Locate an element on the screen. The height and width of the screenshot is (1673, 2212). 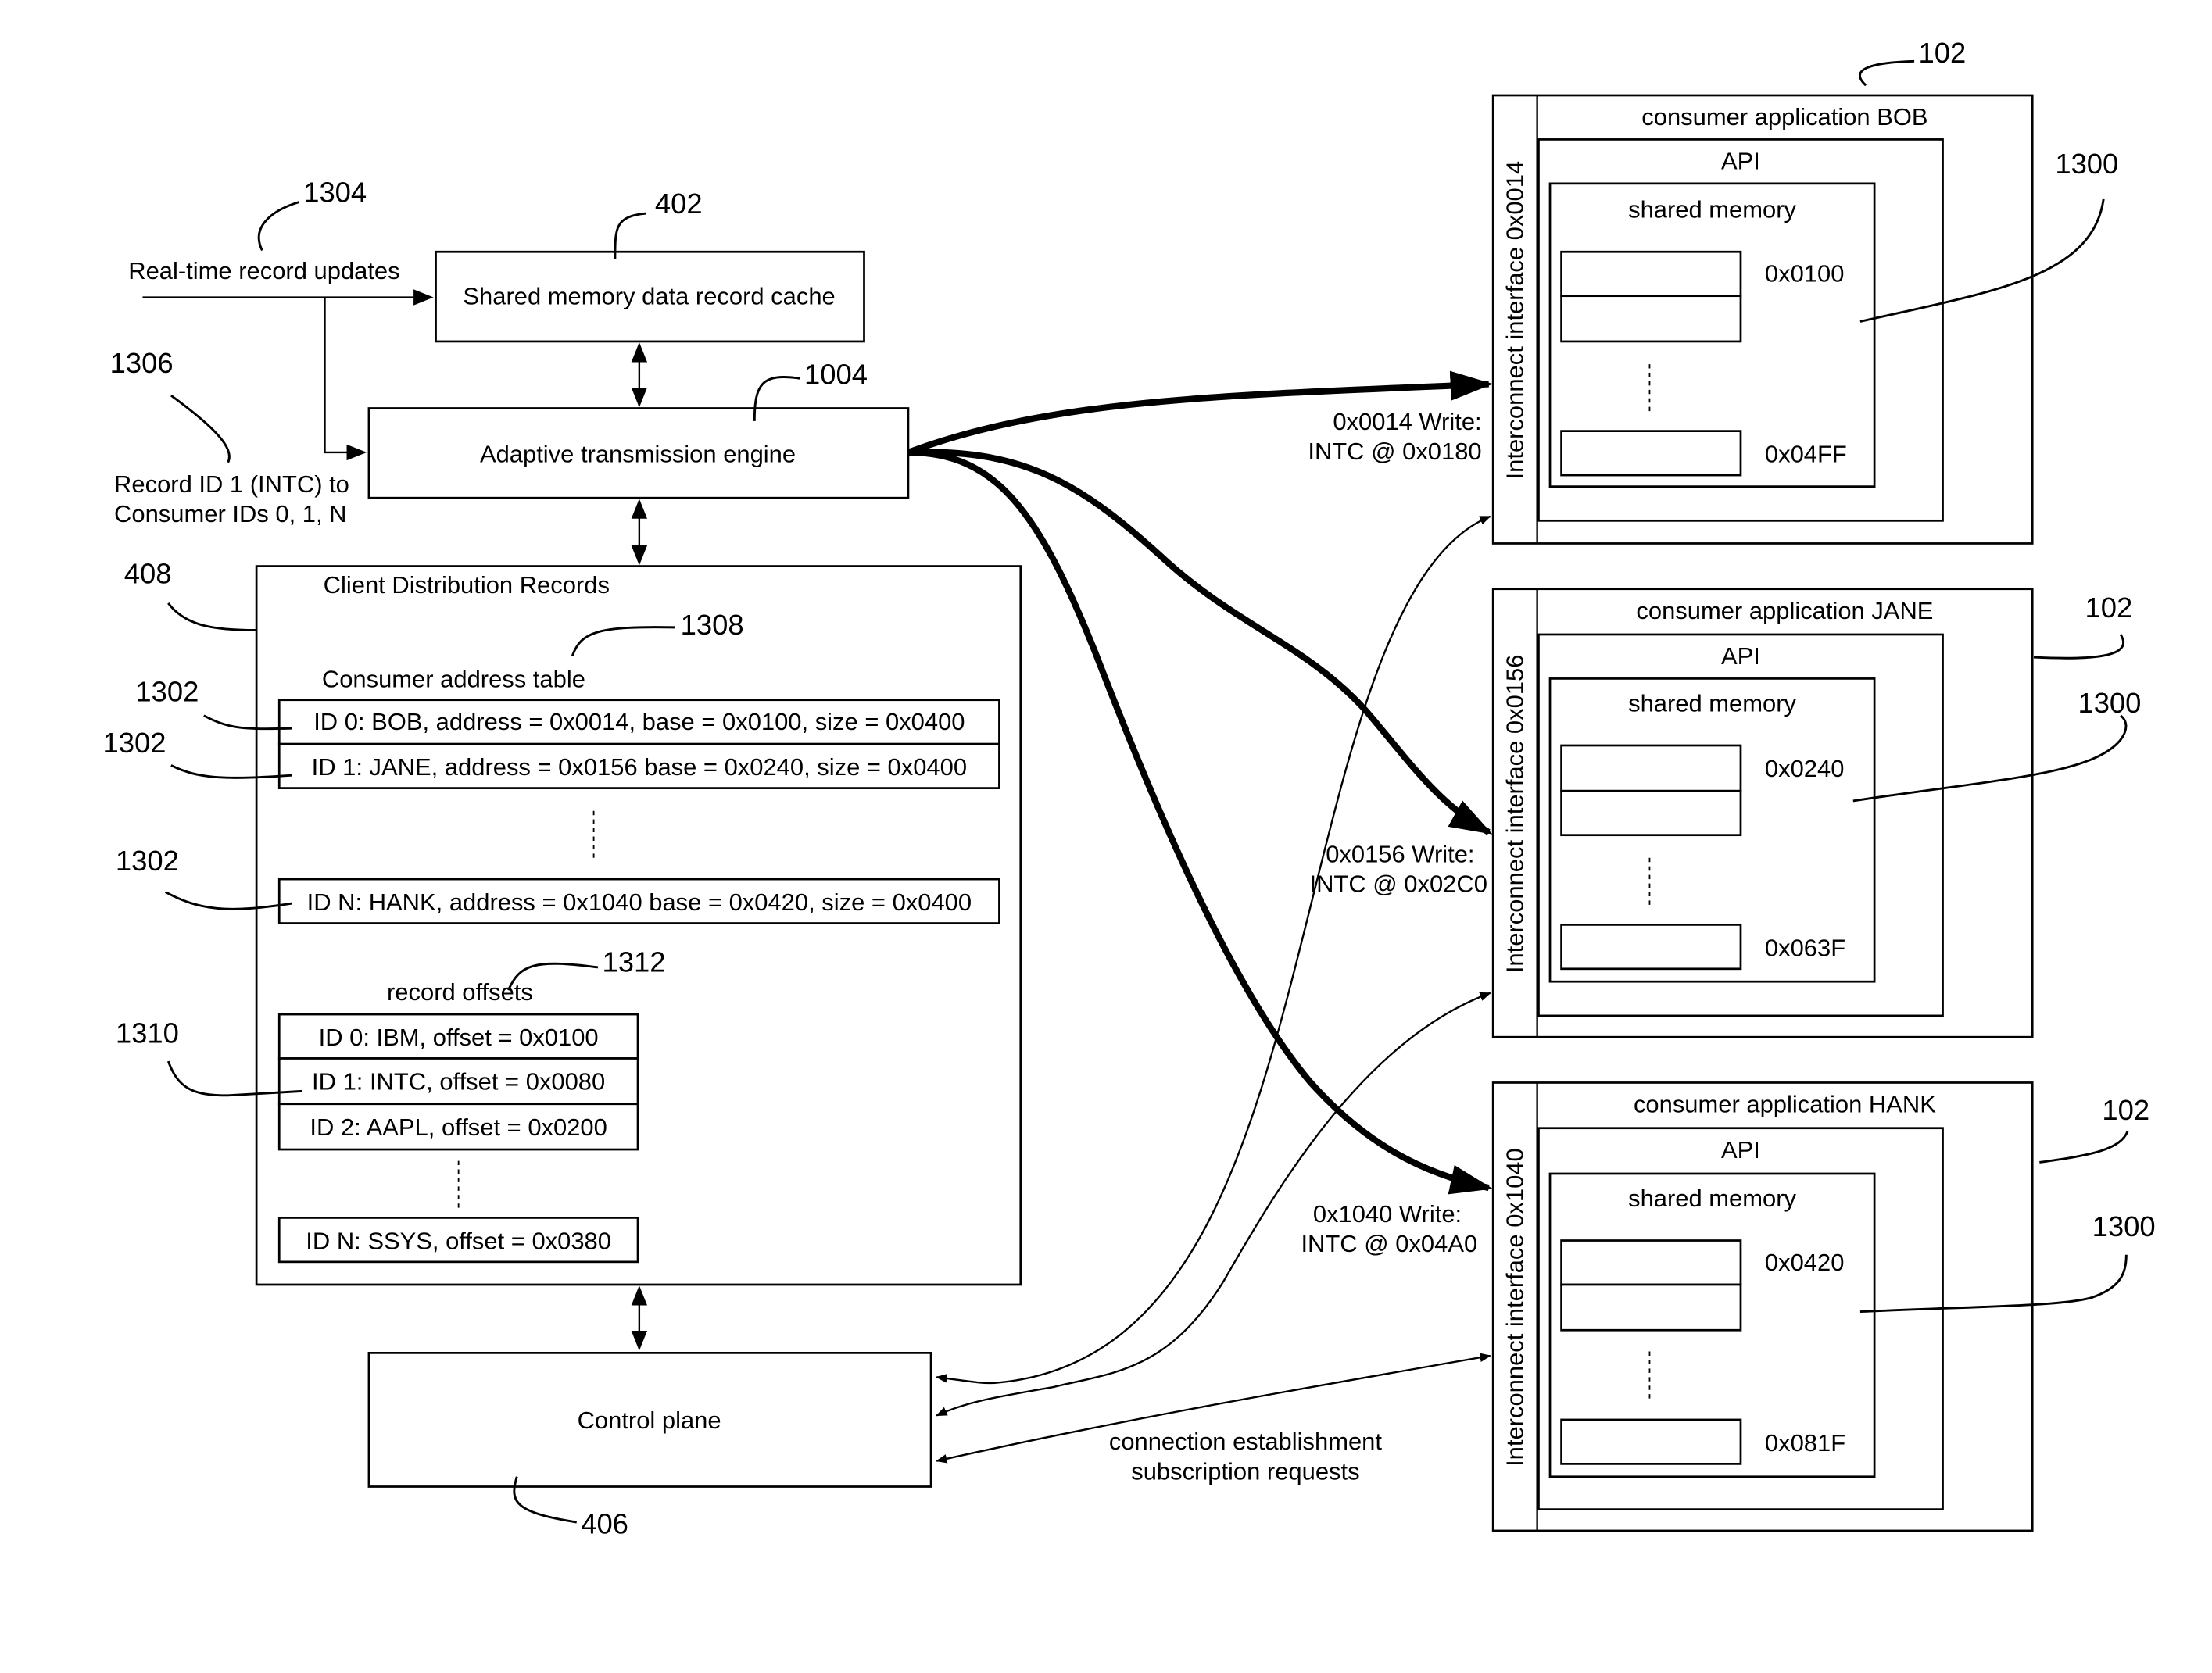
consumer-title: consumer application JANE is located at coordinates (1784, 610).